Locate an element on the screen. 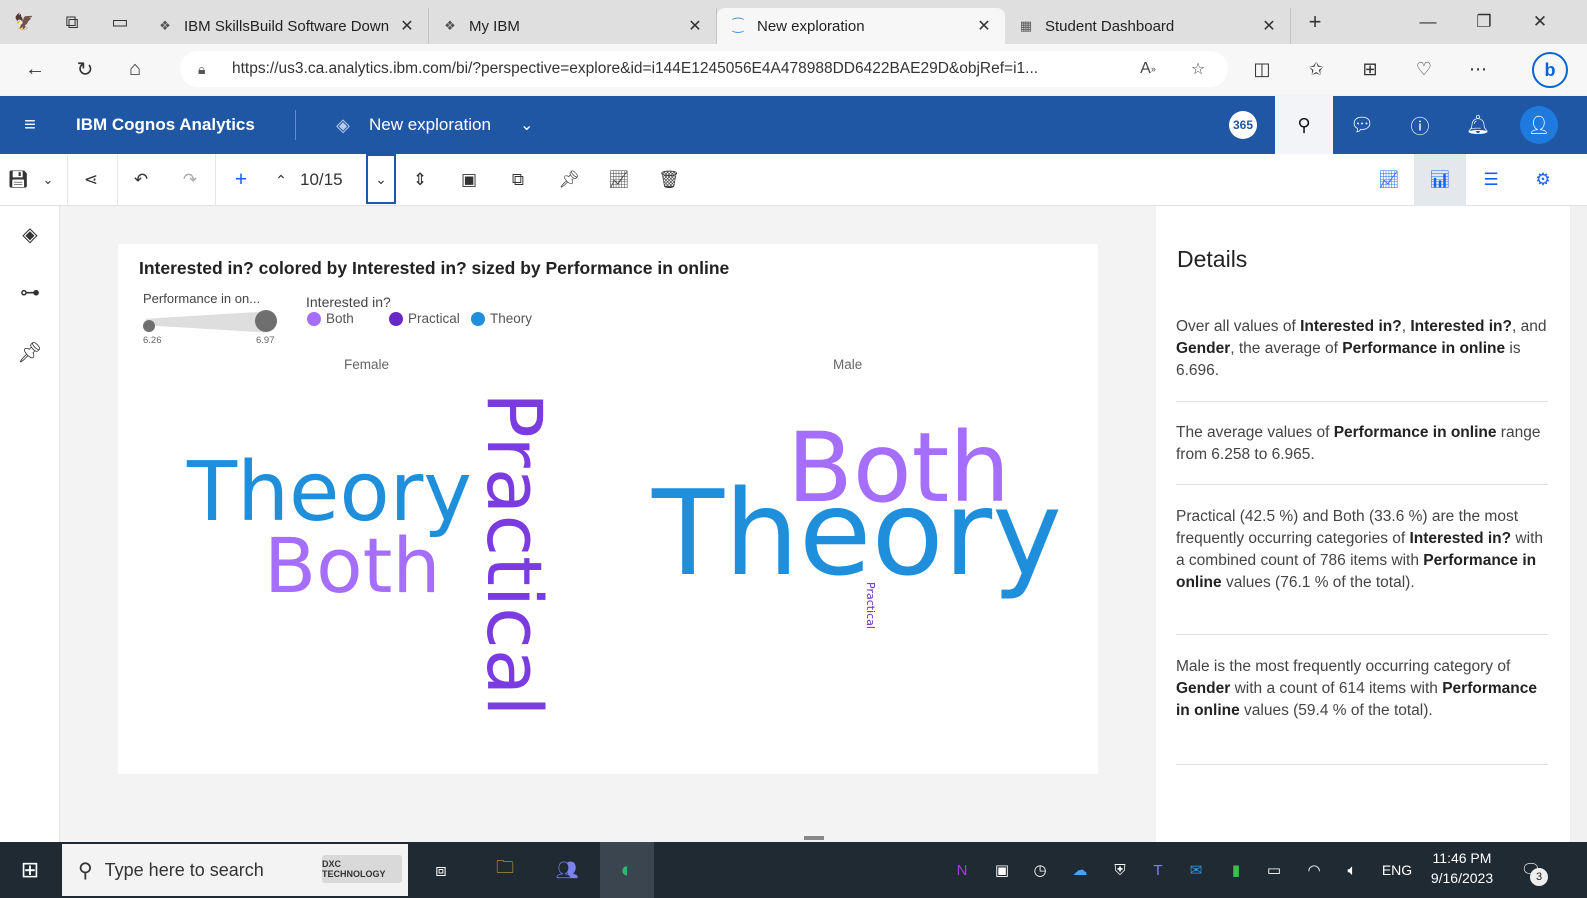 The width and height of the screenshot is (1587, 898). word-female-practical: Practical is located at coordinates (514, 554).